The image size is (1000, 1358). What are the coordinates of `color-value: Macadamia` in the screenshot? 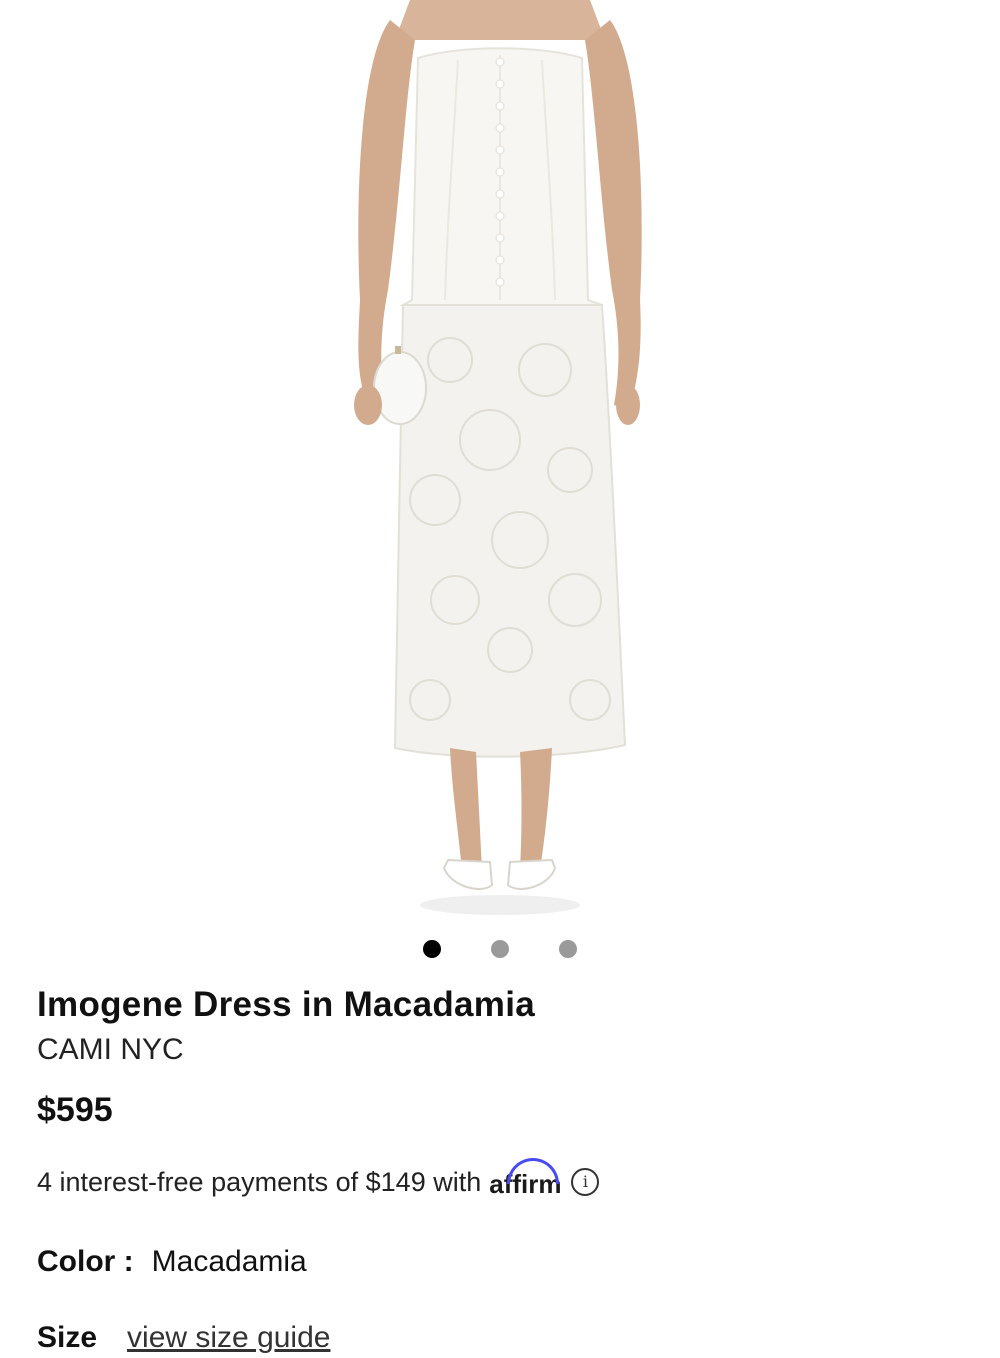 It's located at (229, 1261).